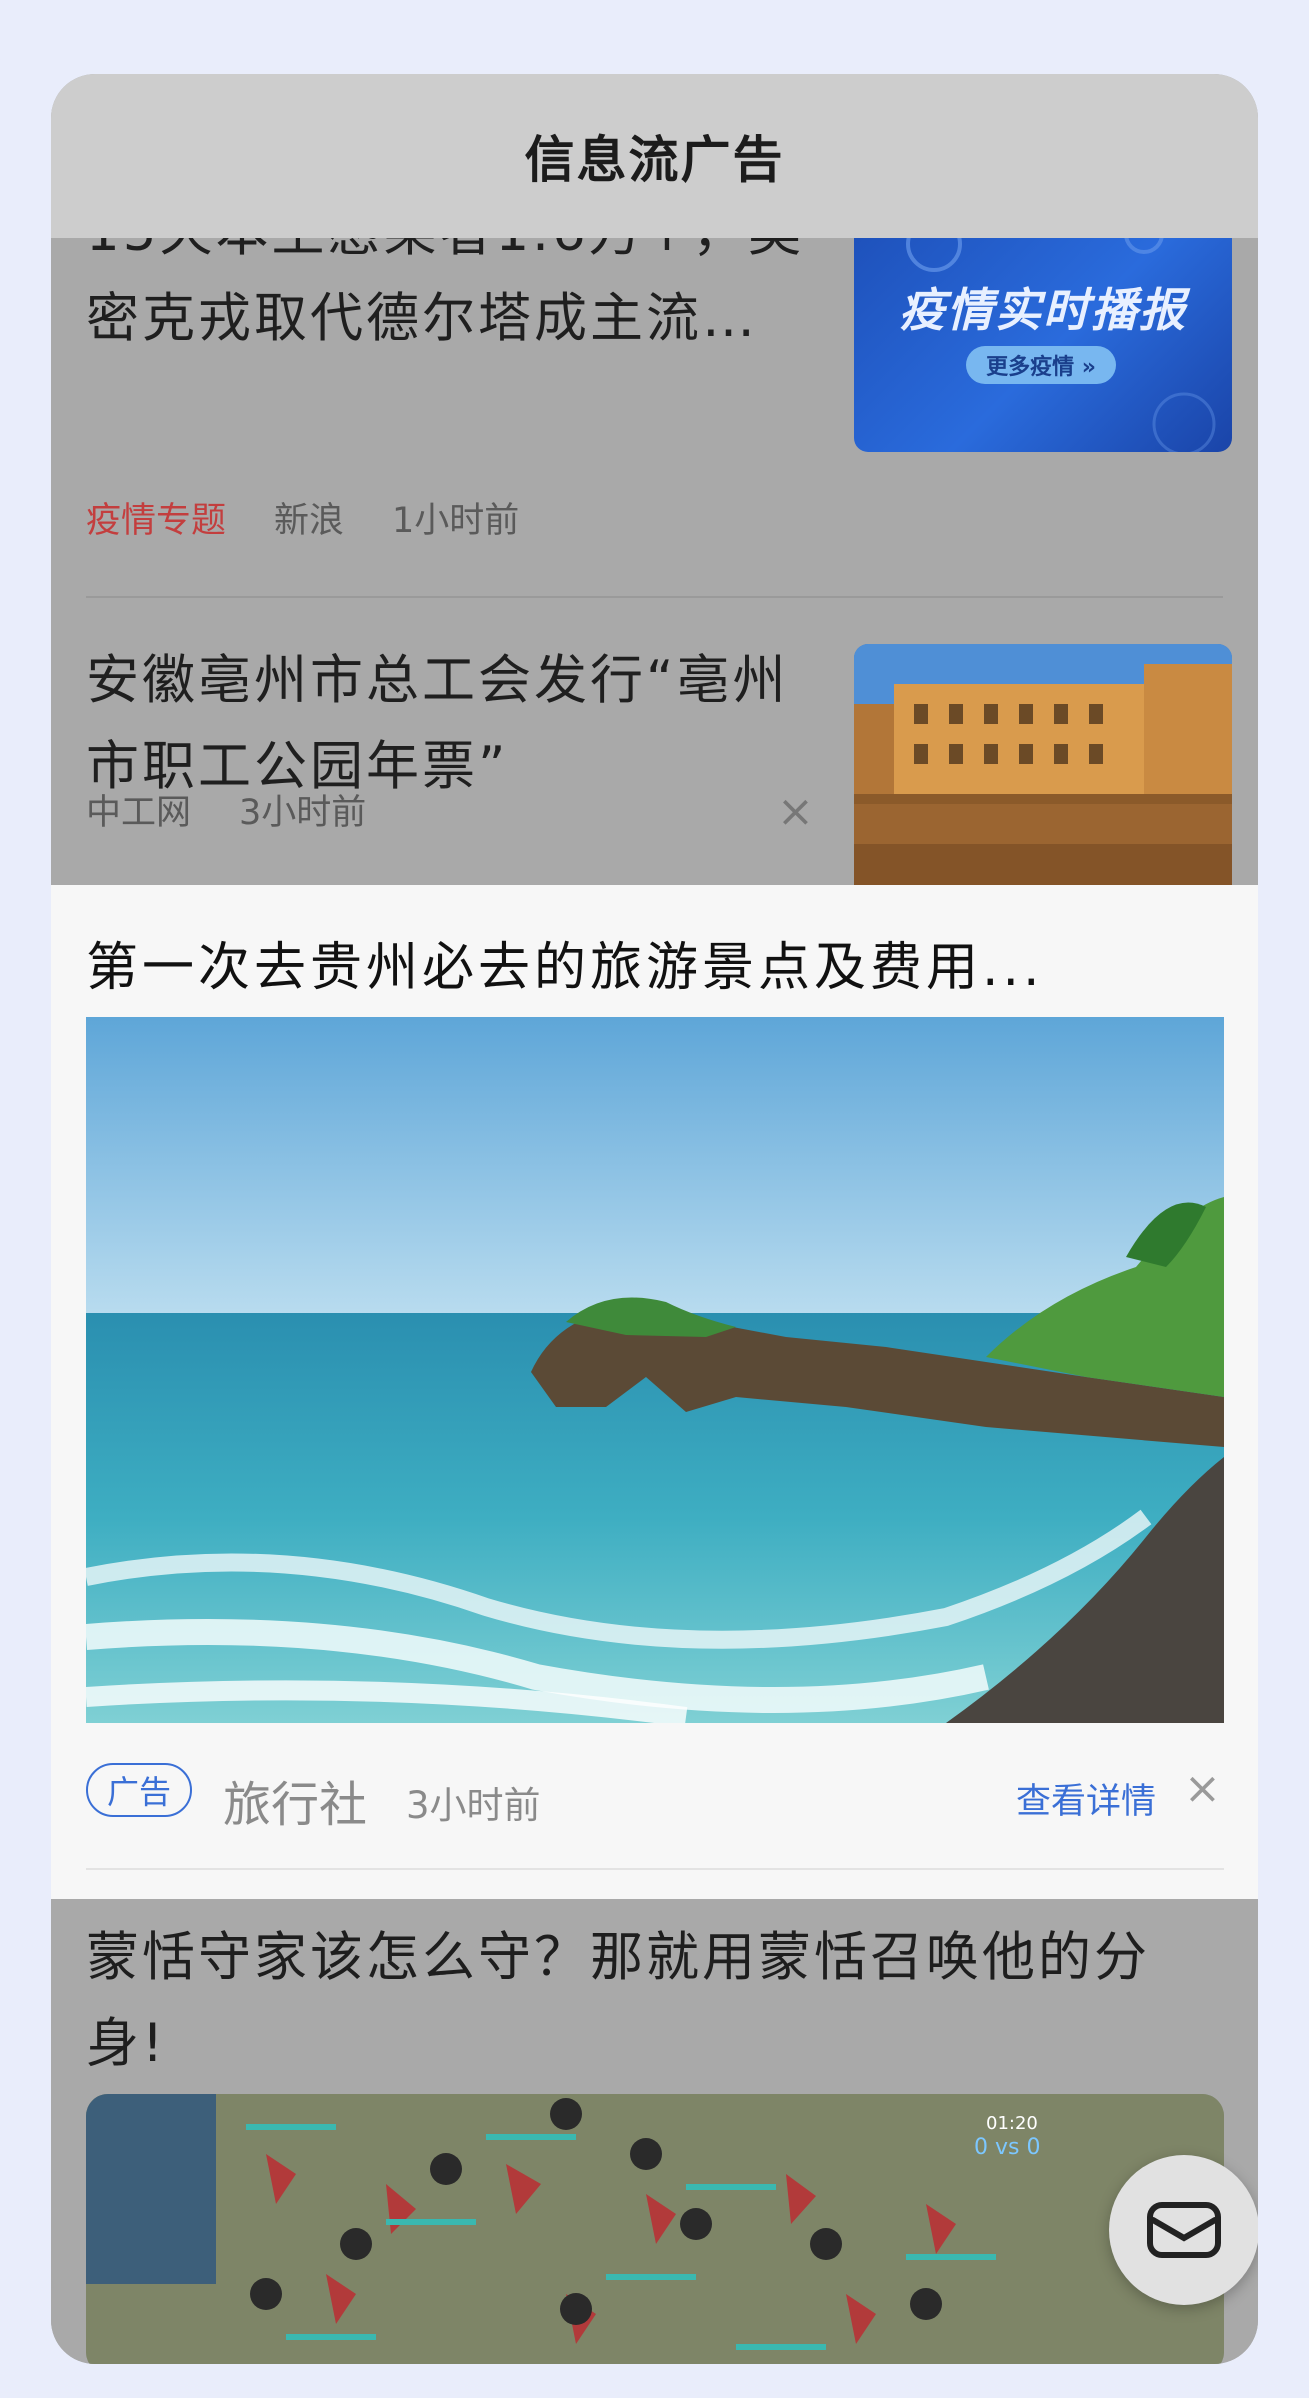 This screenshot has height=2398, width=1309. I want to click on game-screenshot: 01:20 0 vs 0, so click(655, 2229).